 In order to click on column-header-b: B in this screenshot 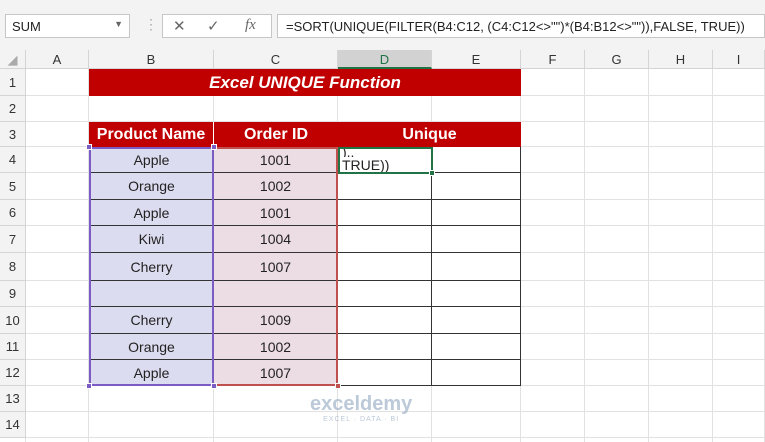, I will do `click(151, 59)`.